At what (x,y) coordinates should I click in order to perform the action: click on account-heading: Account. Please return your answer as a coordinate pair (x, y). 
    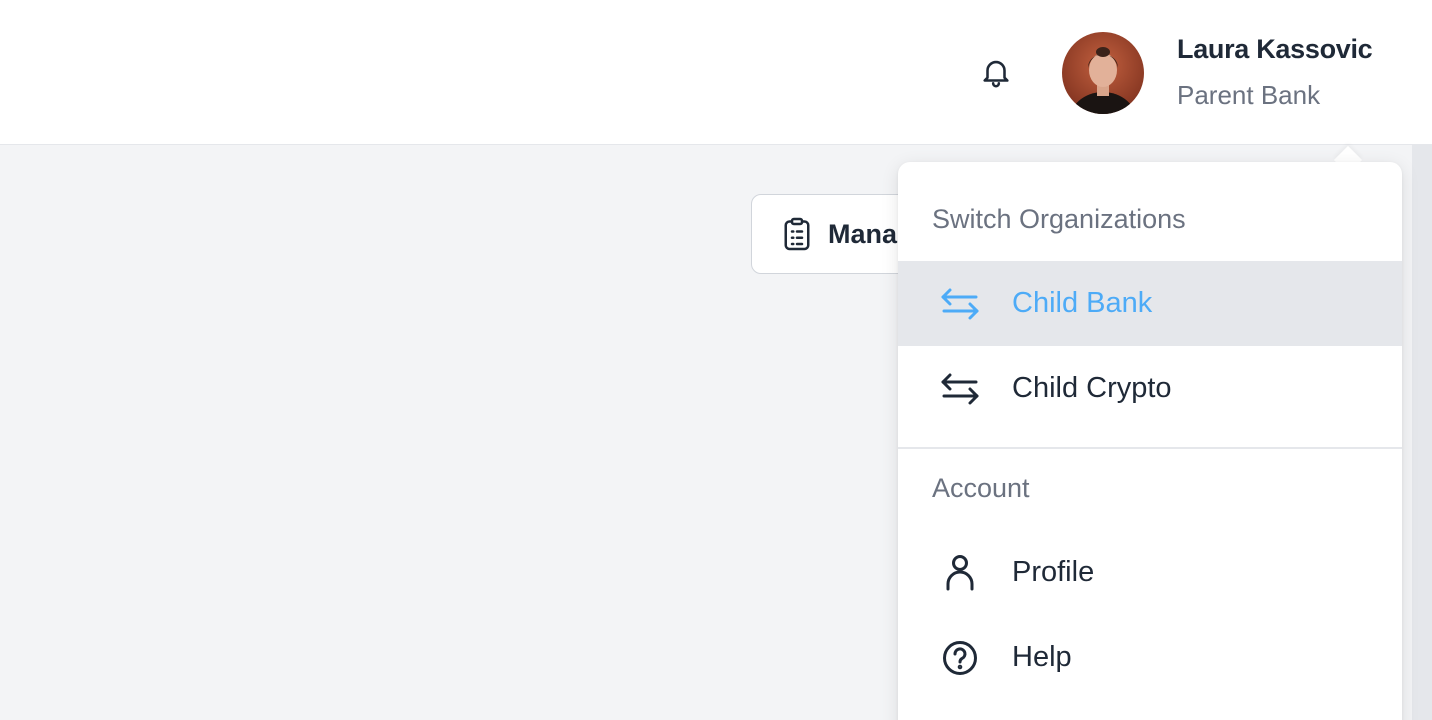
    Looking at the image, I should click on (981, 488).